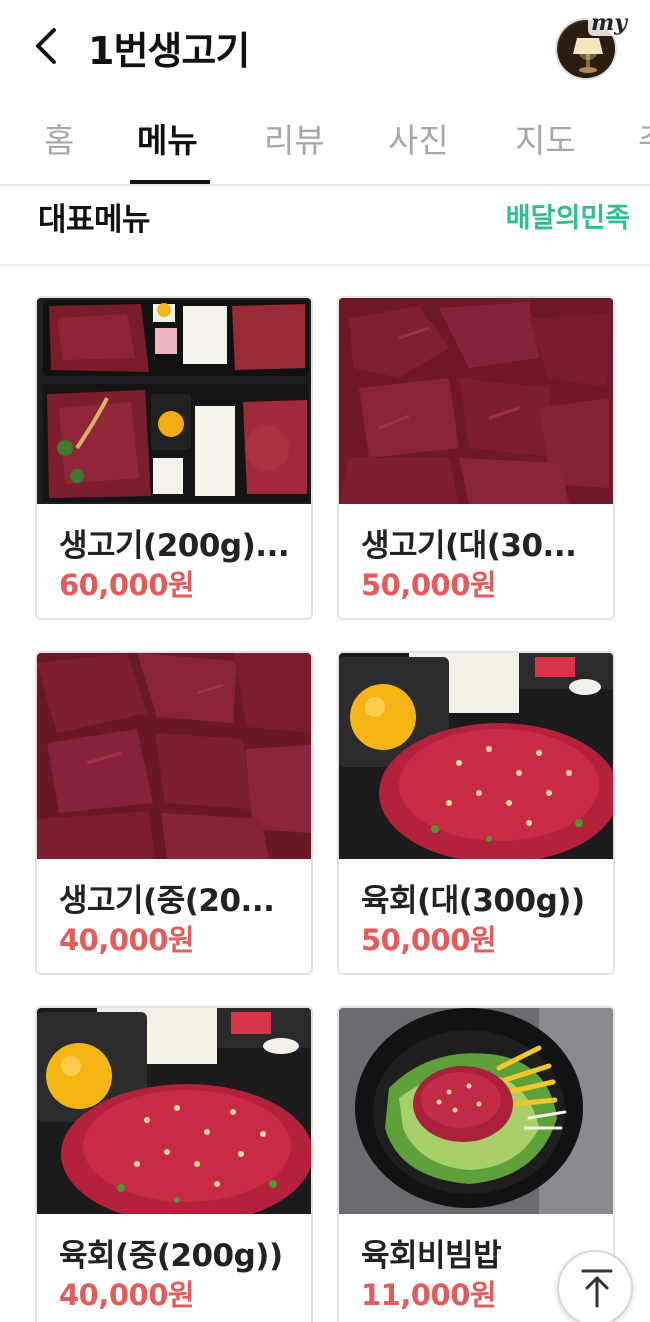  Describe the element at coordinates (169, 51) in the screenshot. I see `page-title: 1번생고기` at that location.